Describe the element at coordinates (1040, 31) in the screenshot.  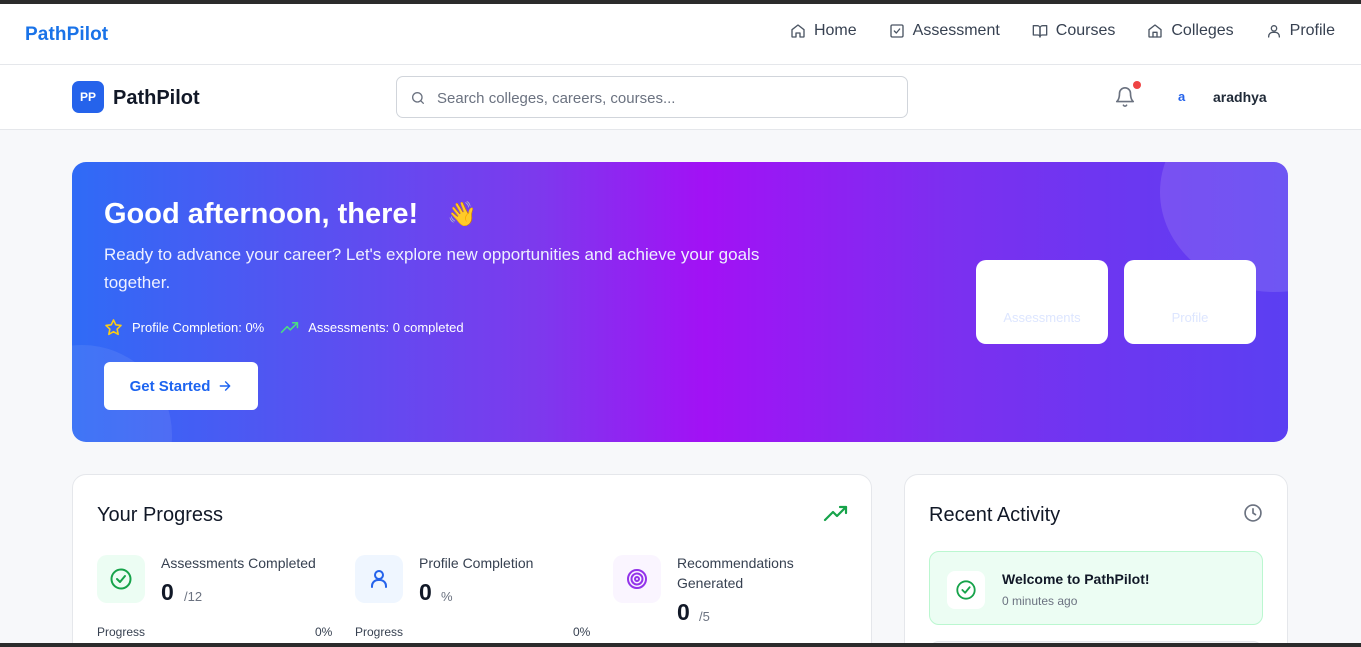
I see `book-open-icon` at that location.